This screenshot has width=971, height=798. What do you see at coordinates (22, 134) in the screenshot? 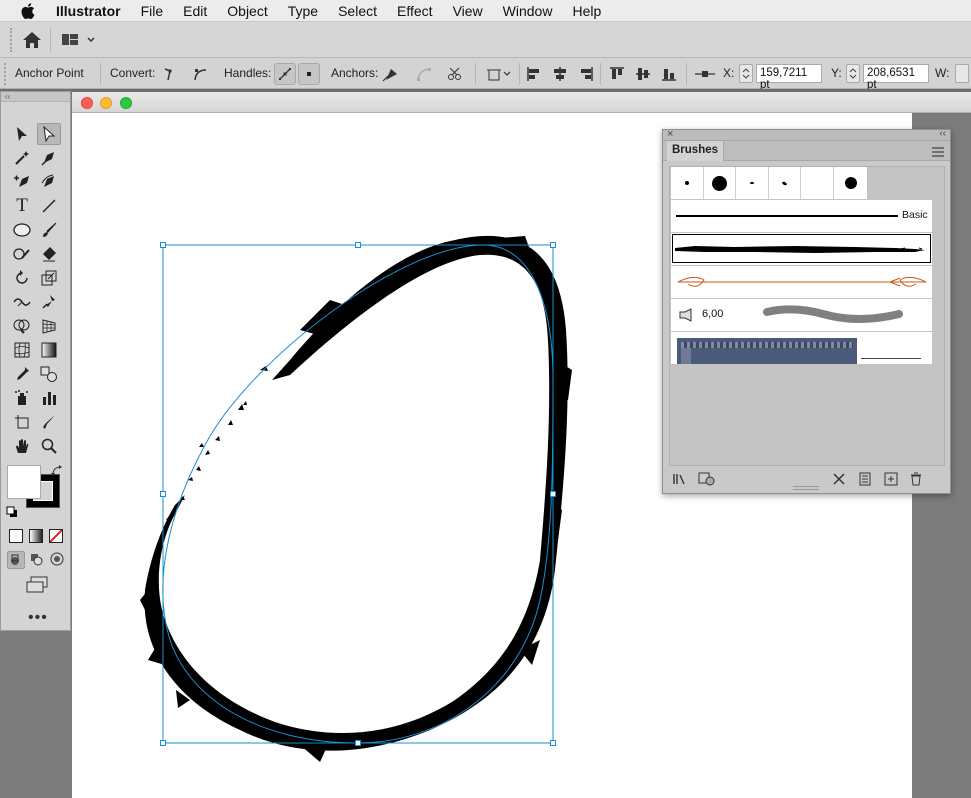
I see `selection-tool-icon` at bounding box center [22, 134].